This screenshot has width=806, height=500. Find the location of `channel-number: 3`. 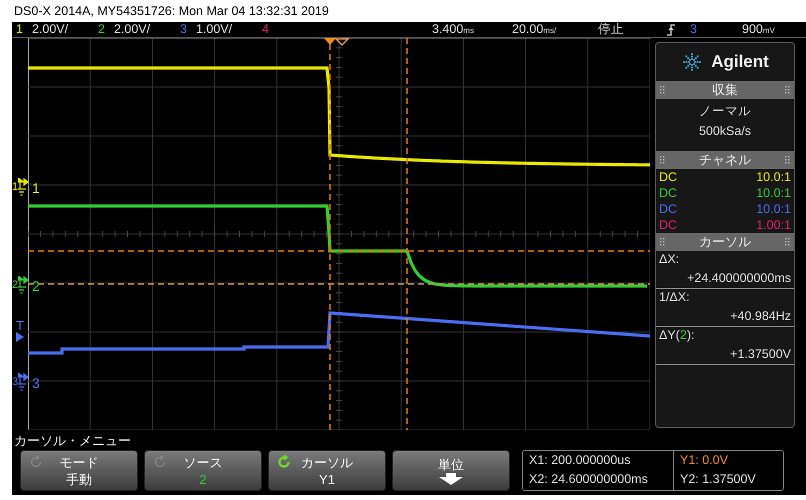

channel-number: 3 is located at coordinates (183, 29).